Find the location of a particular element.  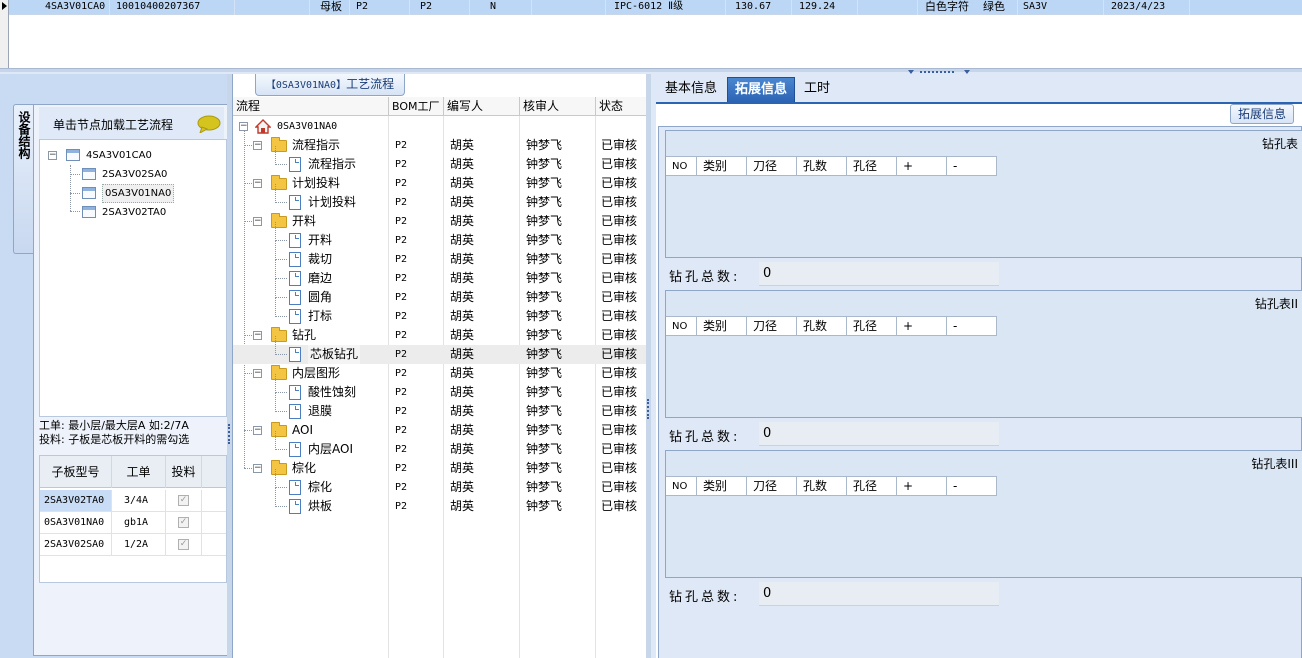

home-icon is located at coordinates (263, 126).